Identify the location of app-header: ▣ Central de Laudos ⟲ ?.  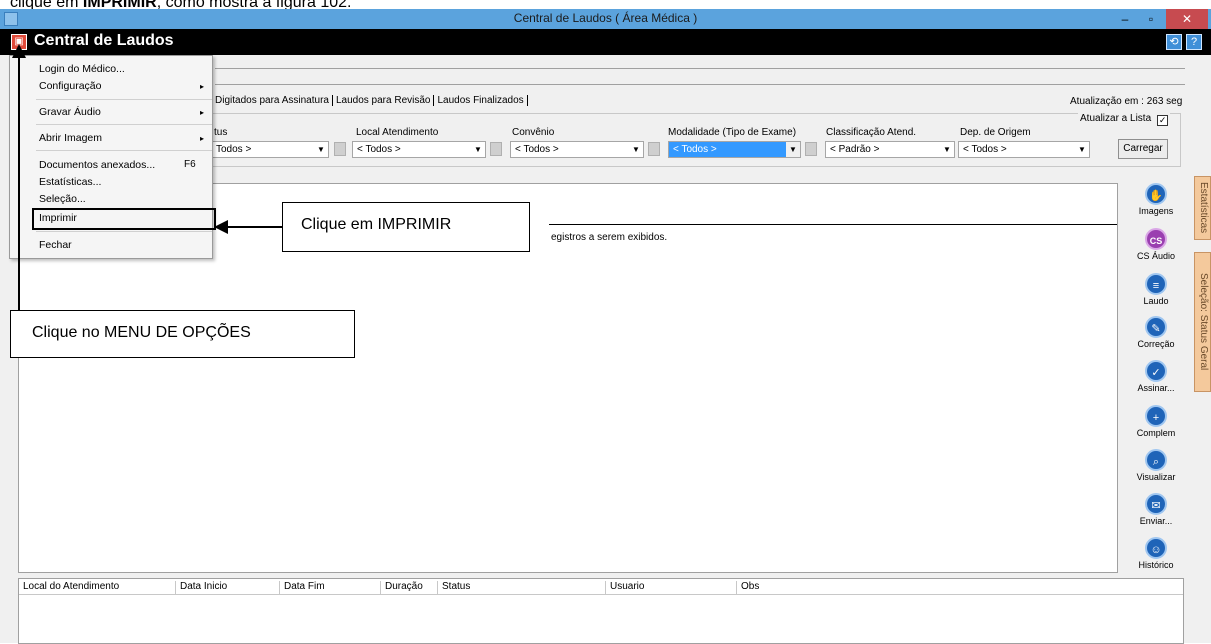
(605, 42).